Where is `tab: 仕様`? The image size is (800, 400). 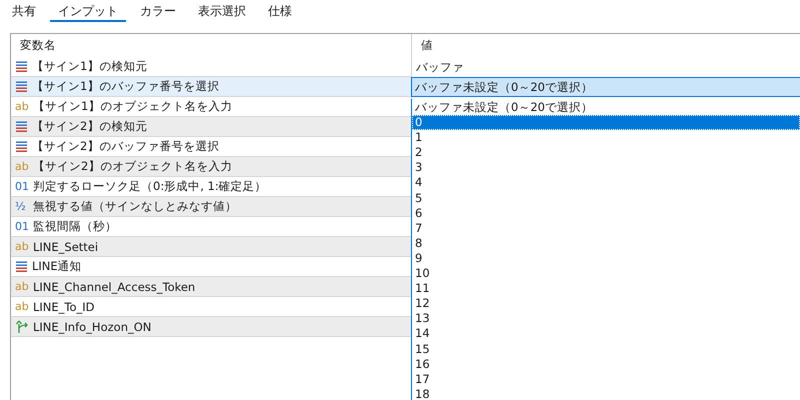
tab: 仕様 is located at coordinates (280, 11).